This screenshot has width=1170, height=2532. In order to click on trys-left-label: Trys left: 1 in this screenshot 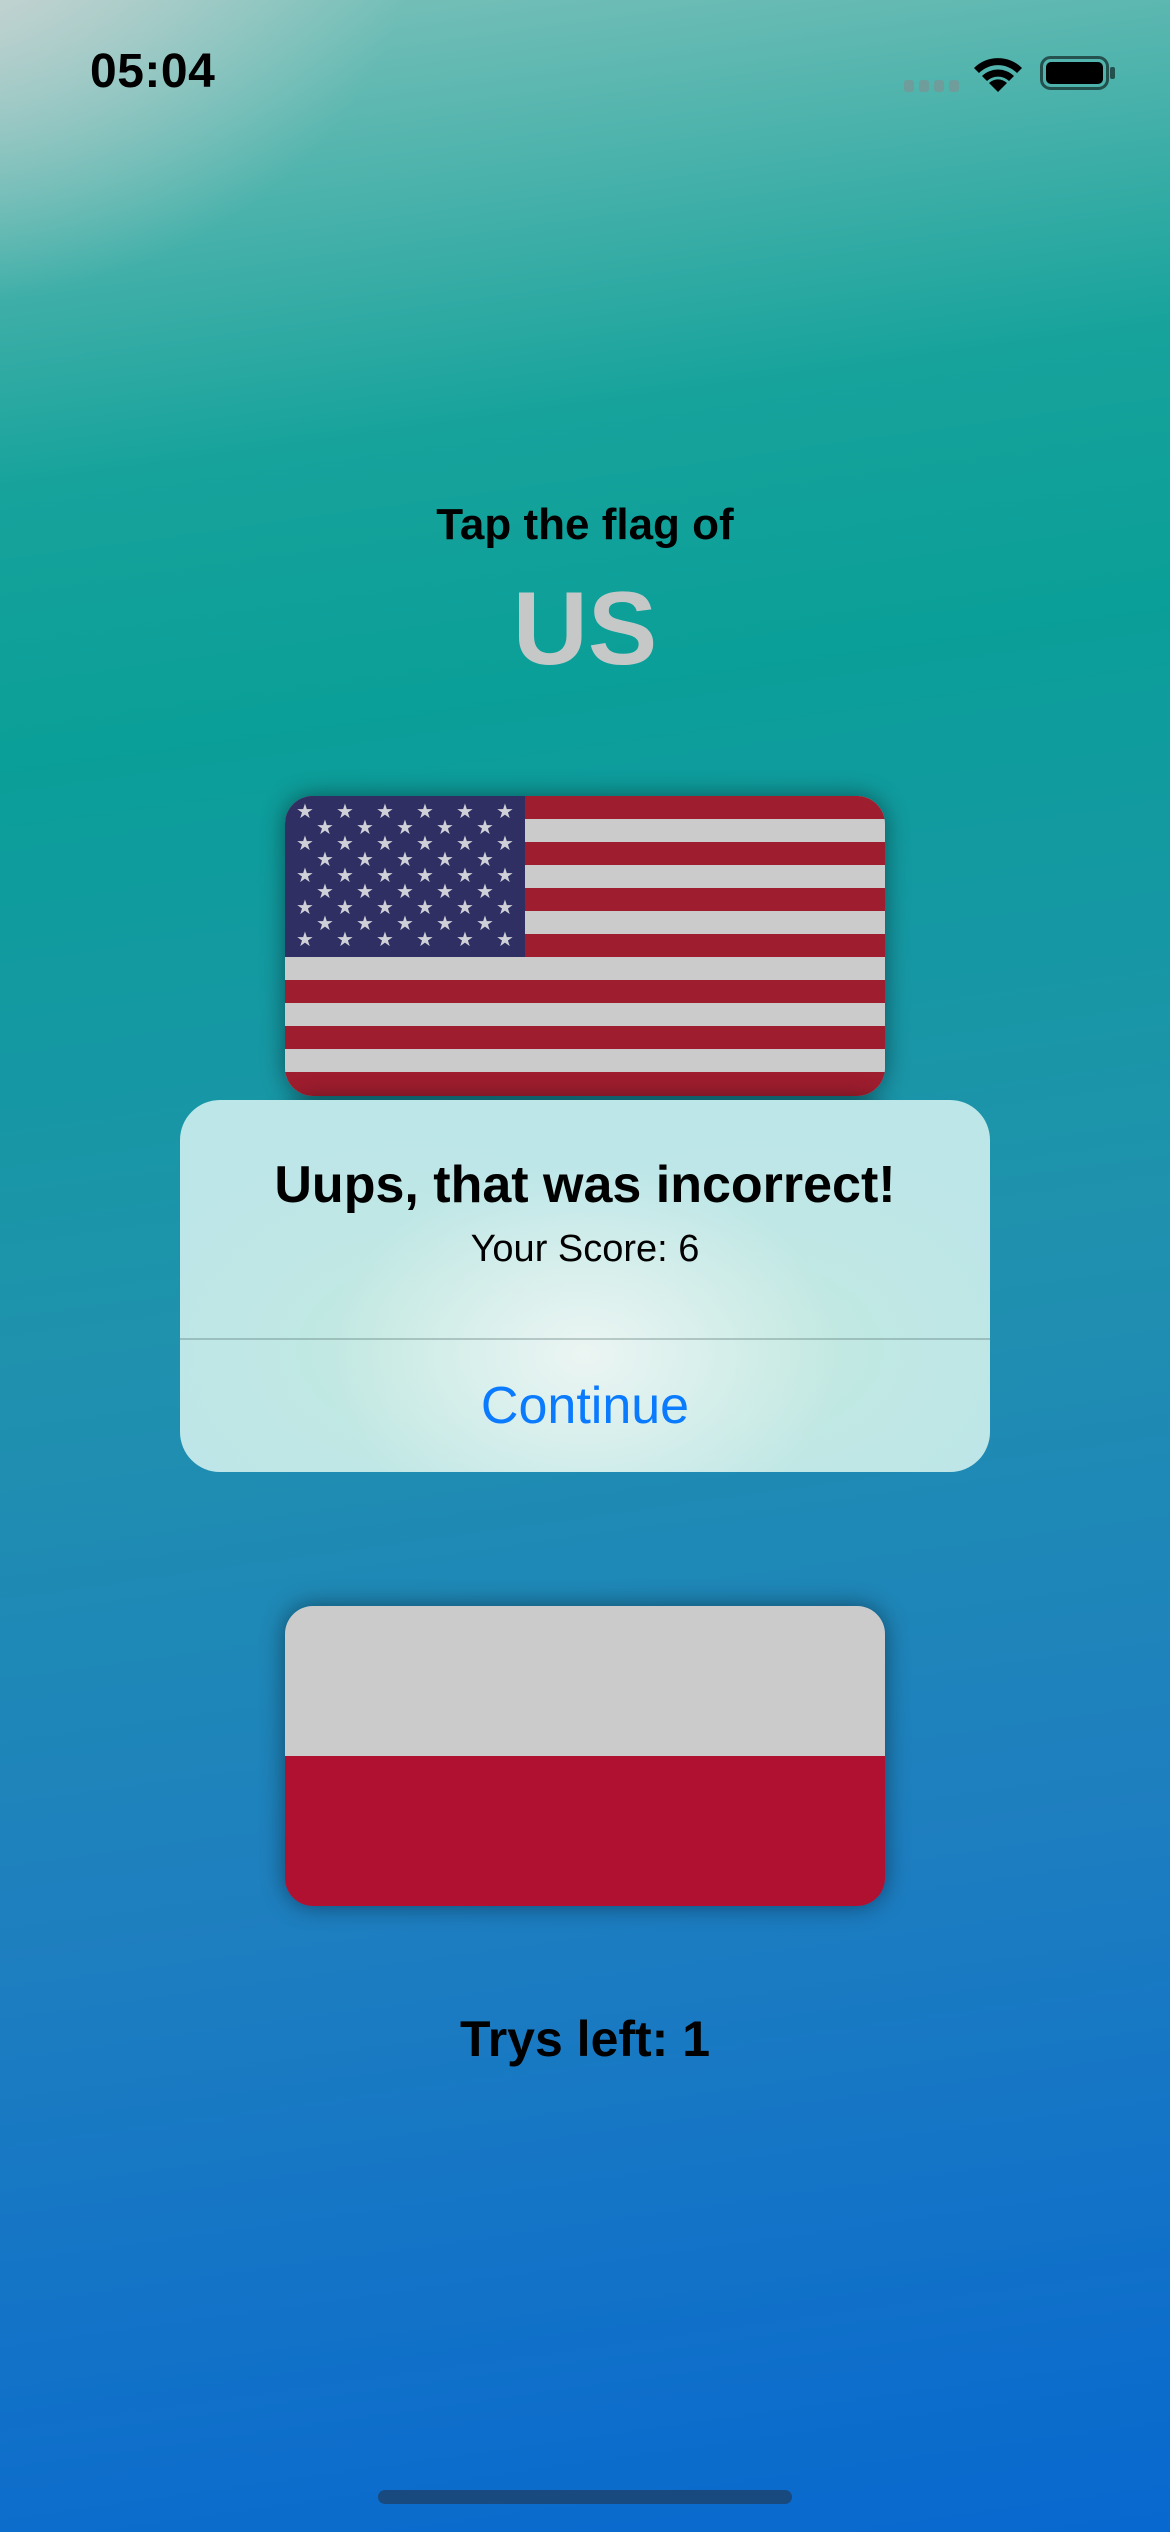, I will do `click(585, 2039)`.